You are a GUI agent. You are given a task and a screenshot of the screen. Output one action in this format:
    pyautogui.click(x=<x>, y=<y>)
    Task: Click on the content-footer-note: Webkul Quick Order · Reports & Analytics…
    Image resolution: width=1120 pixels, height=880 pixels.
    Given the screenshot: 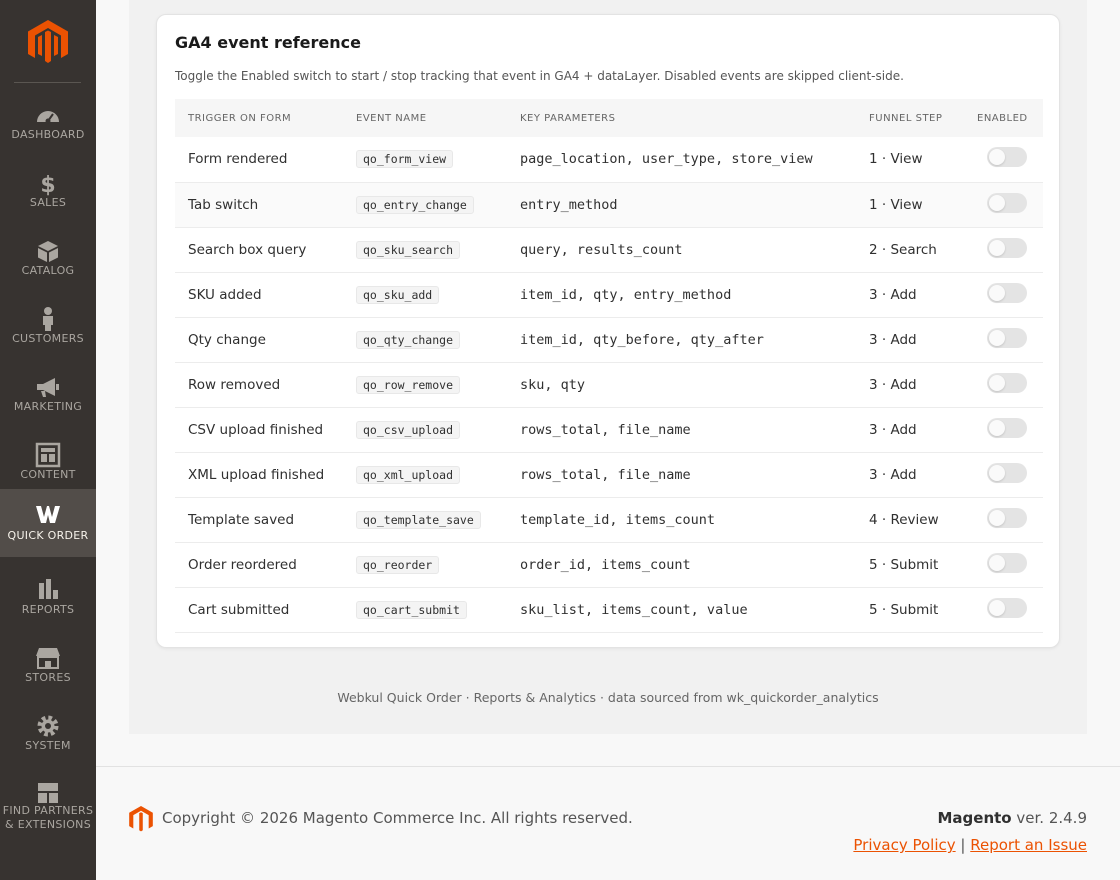 What is the action you would take?
    pyautogui.click(x=608, y=697)
    